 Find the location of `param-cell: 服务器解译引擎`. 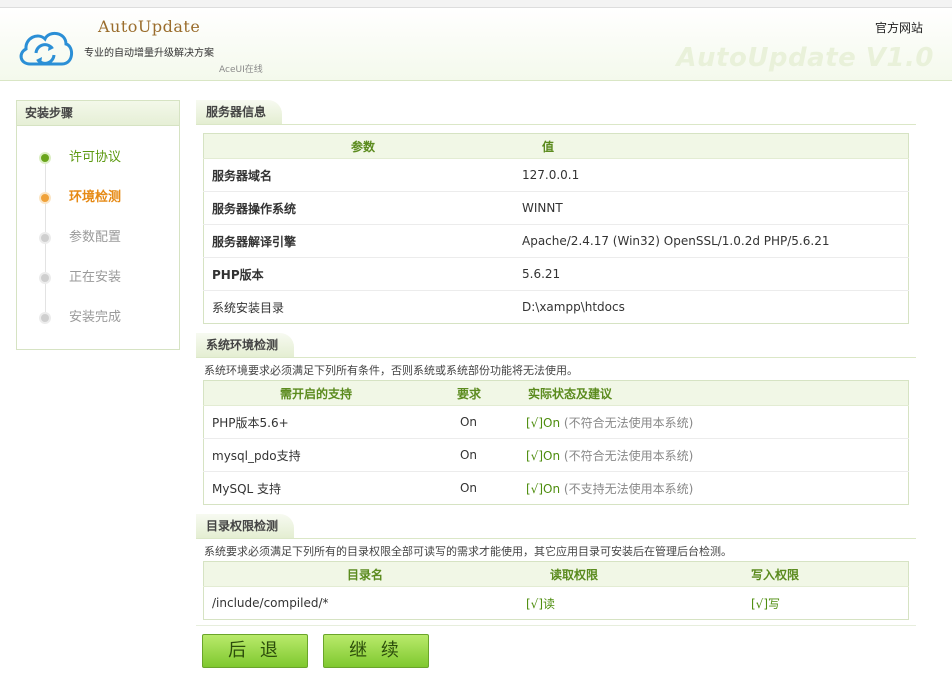

param-cell: 服务器解译引擎 is located at coordinates (362, 241).